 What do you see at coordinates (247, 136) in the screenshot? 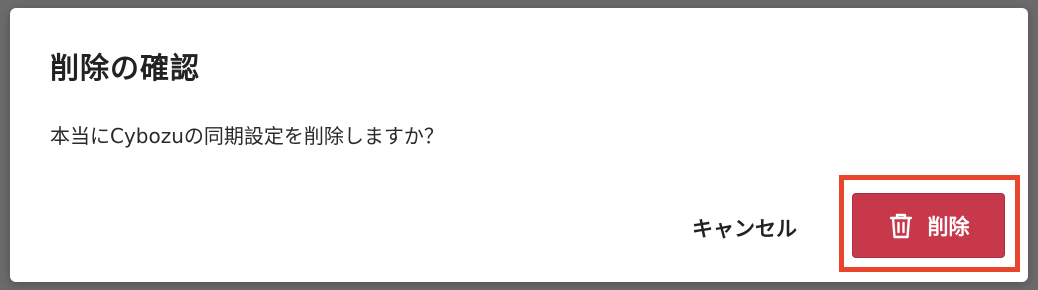
I see `dialog-message: 本当にCybozuの同期設定を削除しますか？` at bounding box center [247, 136].